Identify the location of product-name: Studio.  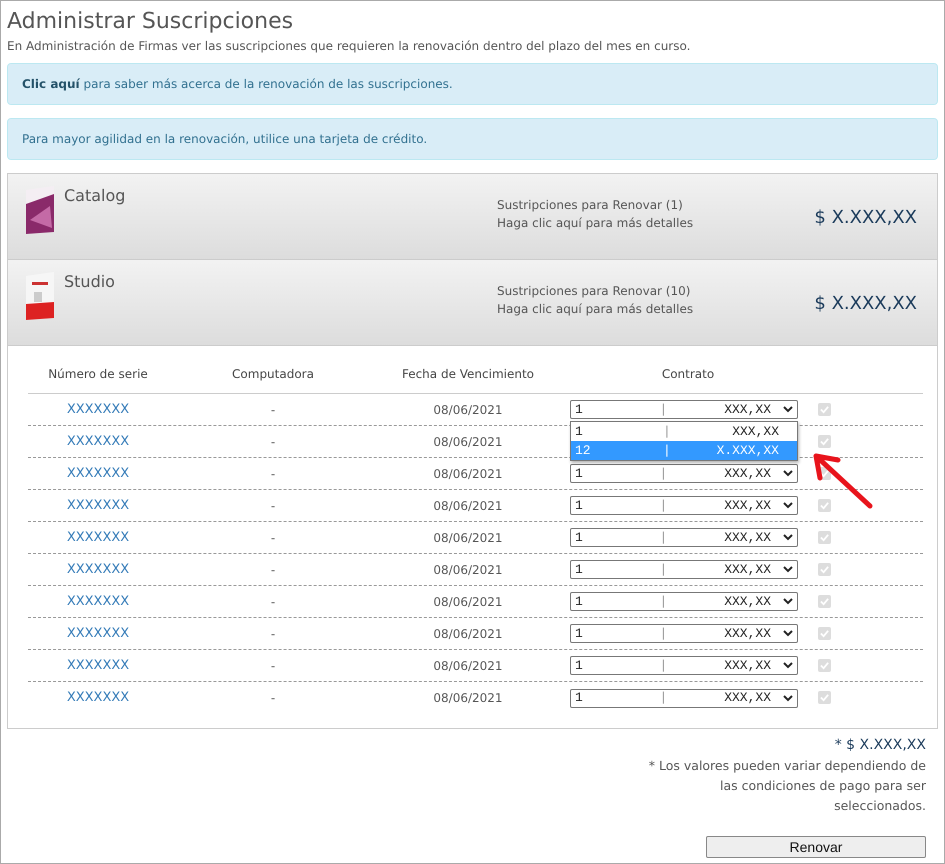
(89, 282).